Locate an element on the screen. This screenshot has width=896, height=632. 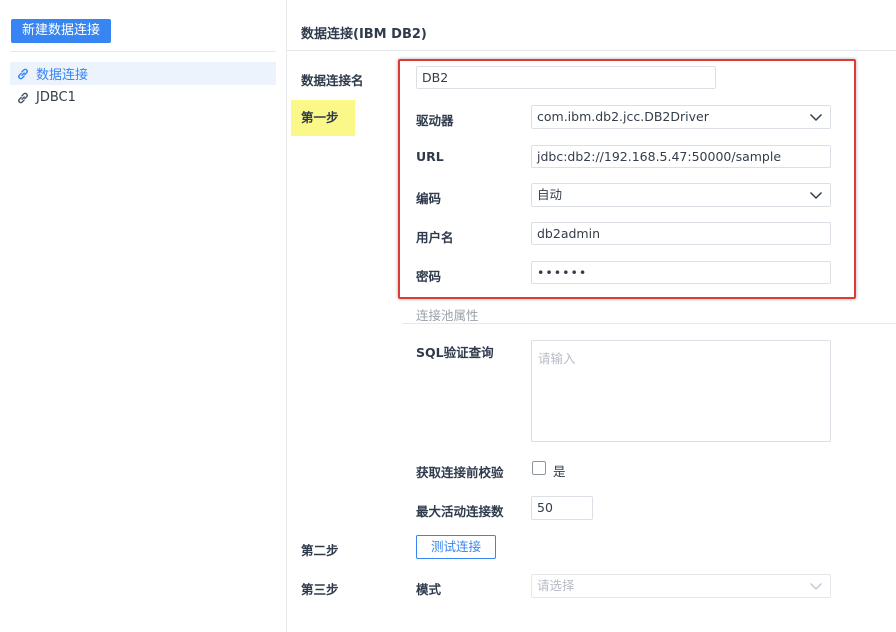
driver-select-value: com.ibm.db2.jcc.DB2Driver is located at coordinates (623, 116).